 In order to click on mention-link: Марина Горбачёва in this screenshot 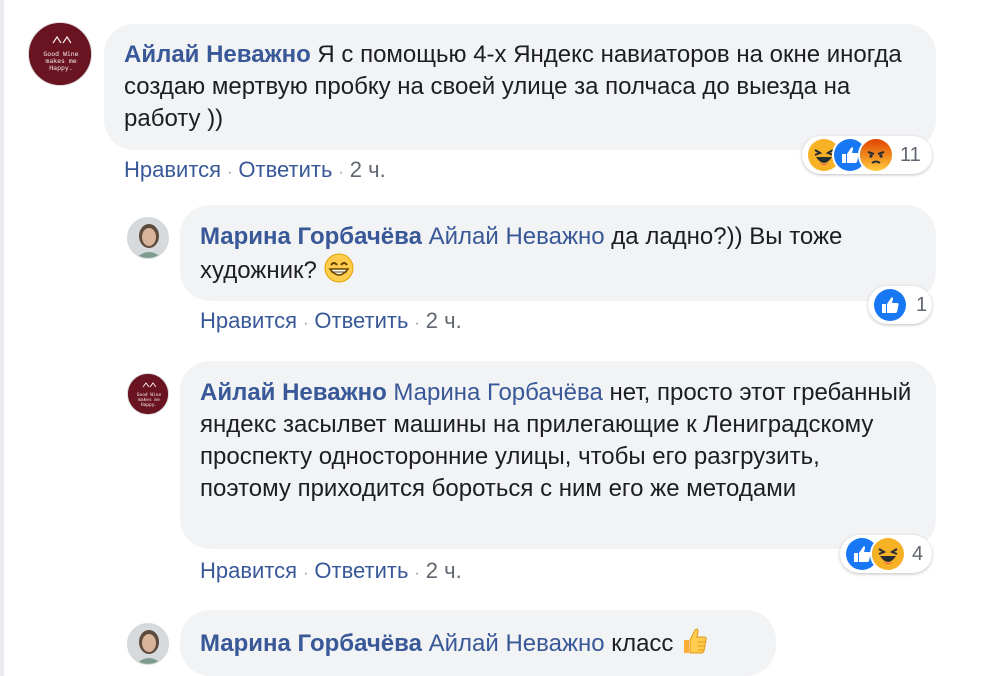, I will do `click(497, 392)`.